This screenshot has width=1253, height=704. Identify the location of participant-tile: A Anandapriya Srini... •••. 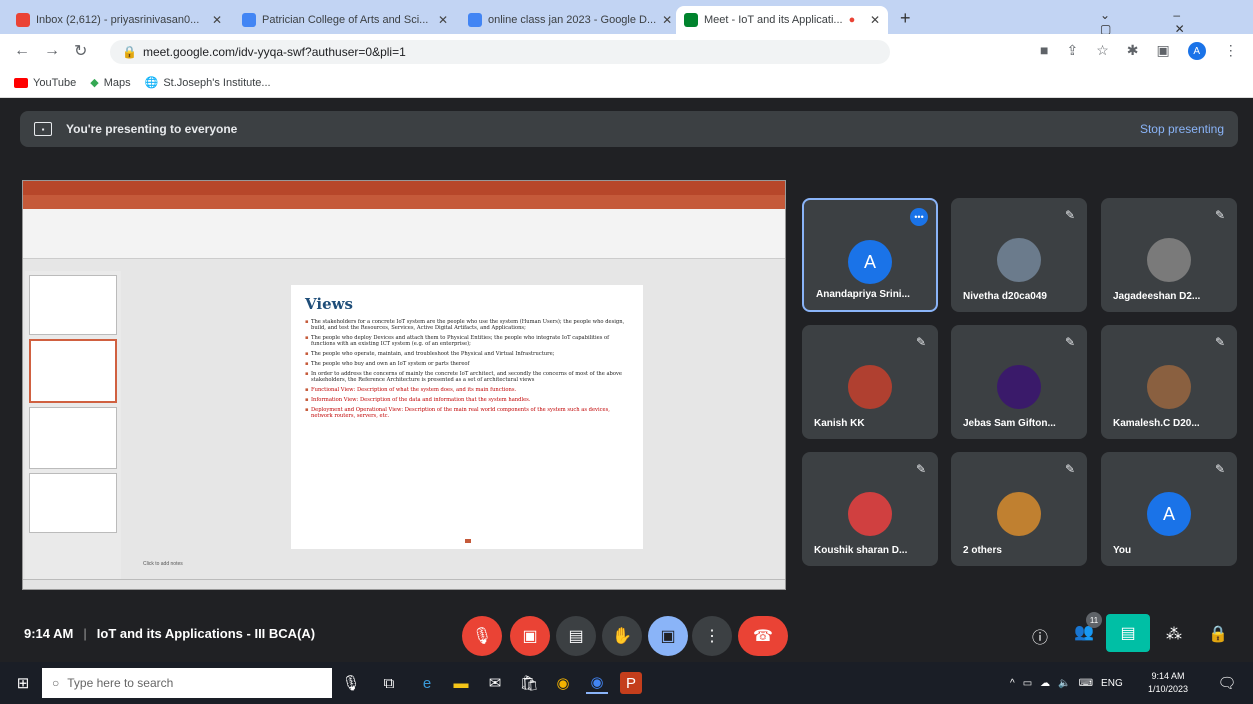
(870, 255).